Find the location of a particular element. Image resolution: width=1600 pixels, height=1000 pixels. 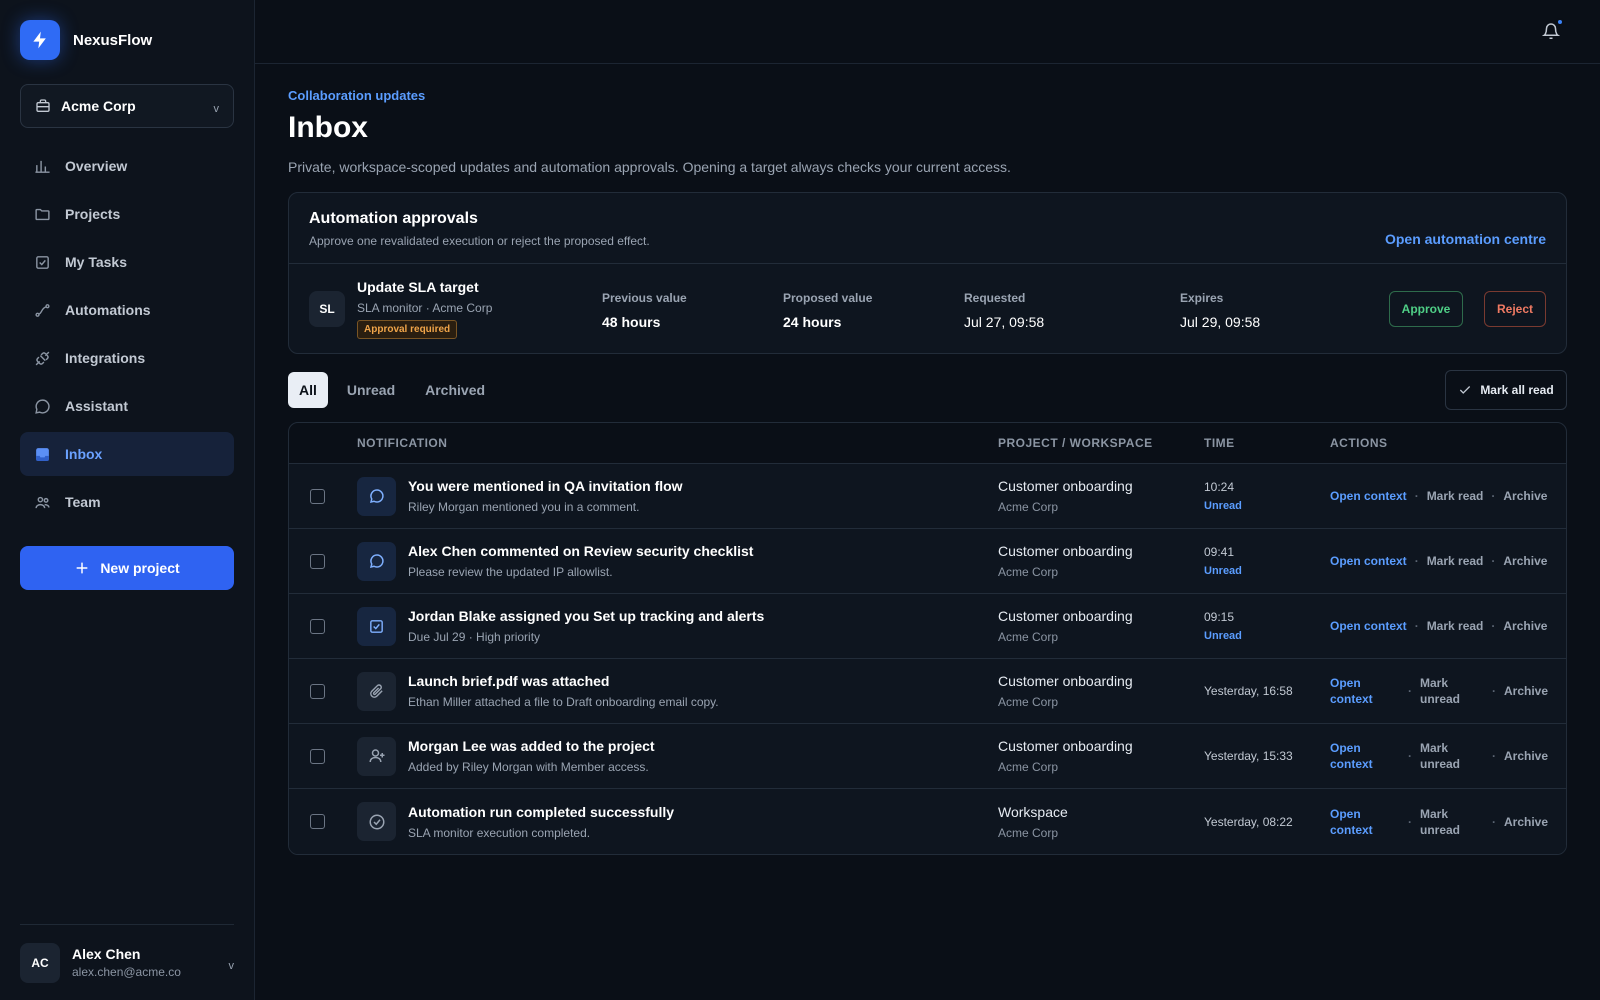

sidebar-item-integrations: Integrations is located at coordinates (127, 358).